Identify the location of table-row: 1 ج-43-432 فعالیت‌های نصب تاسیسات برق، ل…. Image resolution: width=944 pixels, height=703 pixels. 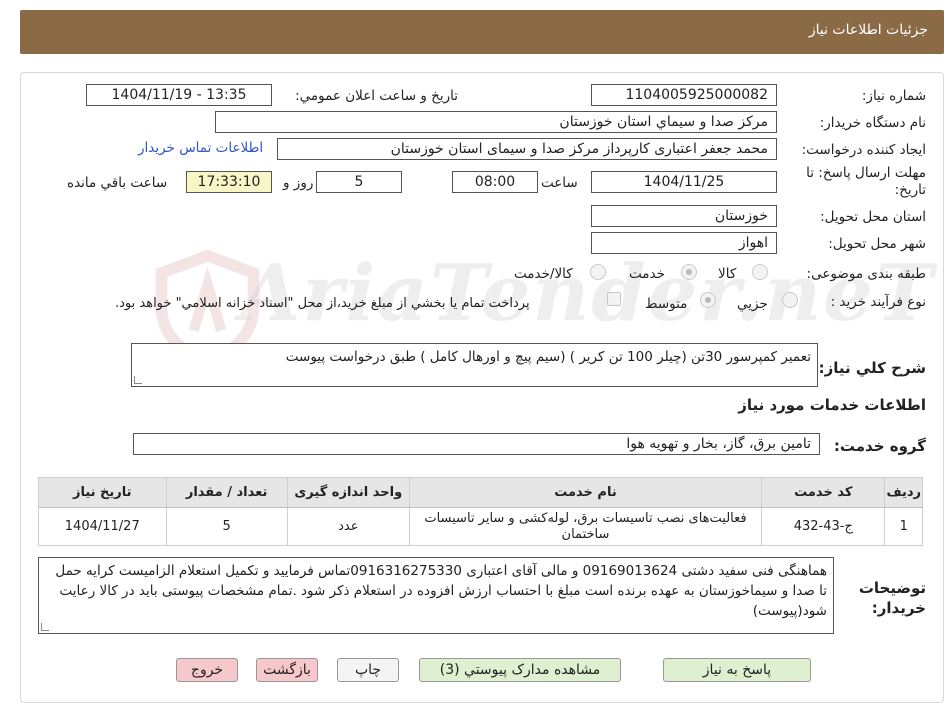
(480, 526).